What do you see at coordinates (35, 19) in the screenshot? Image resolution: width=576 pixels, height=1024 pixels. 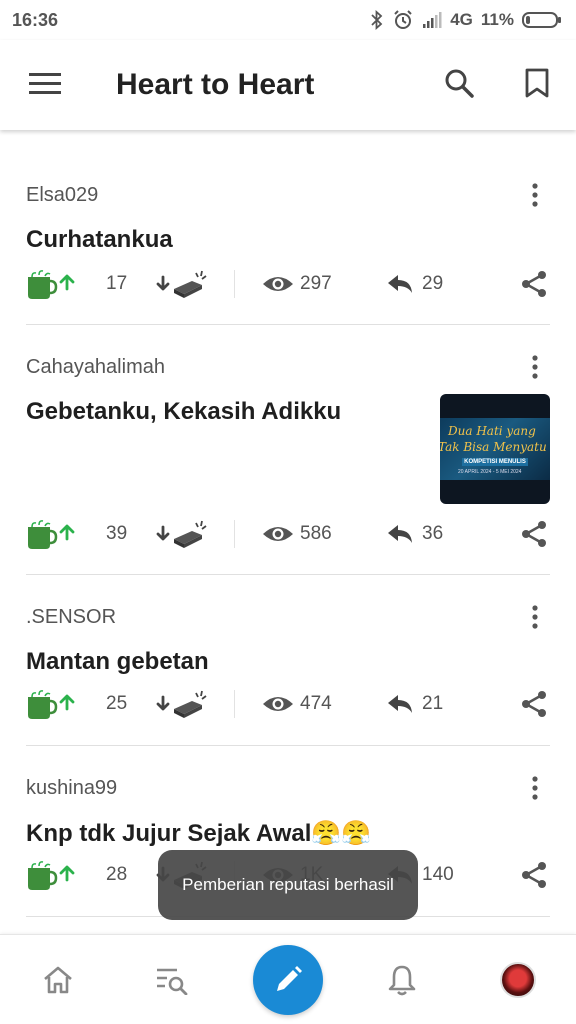 I see `status-time: 16:36` at bounding box center [35, 19].